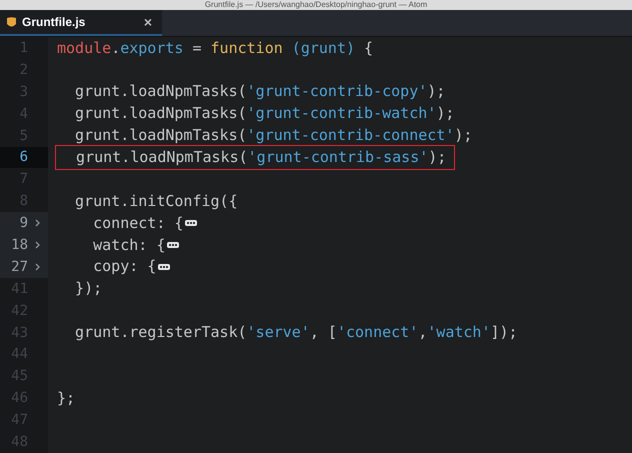  Describe the element at coordinates (273, 136) in the screenshot. I see `code-line: grunt.loadNpmTasks('grunt-contrib-connect');` at that location.